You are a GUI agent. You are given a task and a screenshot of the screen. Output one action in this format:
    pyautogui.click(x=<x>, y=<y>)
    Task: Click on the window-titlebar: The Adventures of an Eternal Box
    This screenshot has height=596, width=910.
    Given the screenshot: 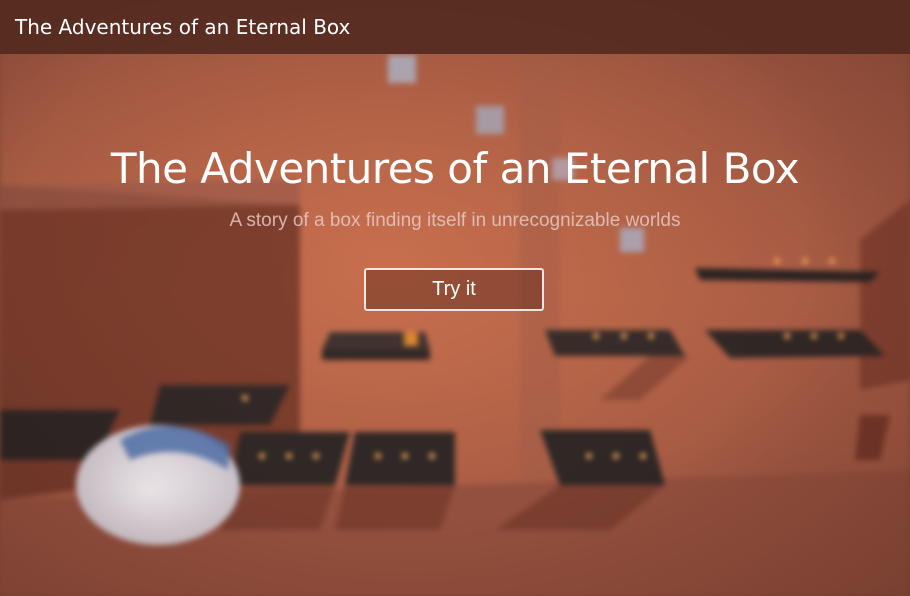 What is the action you would take?
    pyautogui.click(x=455, y=27)
    